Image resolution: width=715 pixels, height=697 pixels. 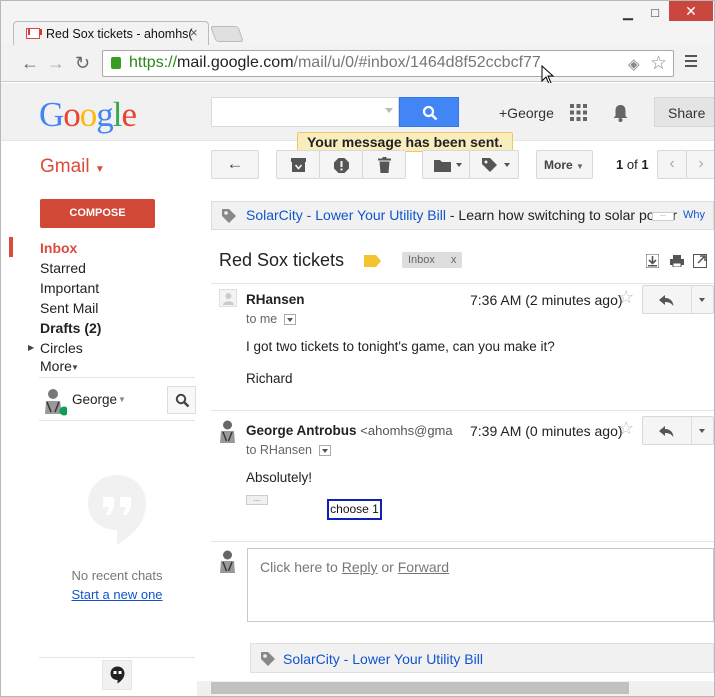 What do you see at coordinates (694, 215) in the screenshot?
I see `why-this-ad-link: Why` at bounding box center [694, 215].